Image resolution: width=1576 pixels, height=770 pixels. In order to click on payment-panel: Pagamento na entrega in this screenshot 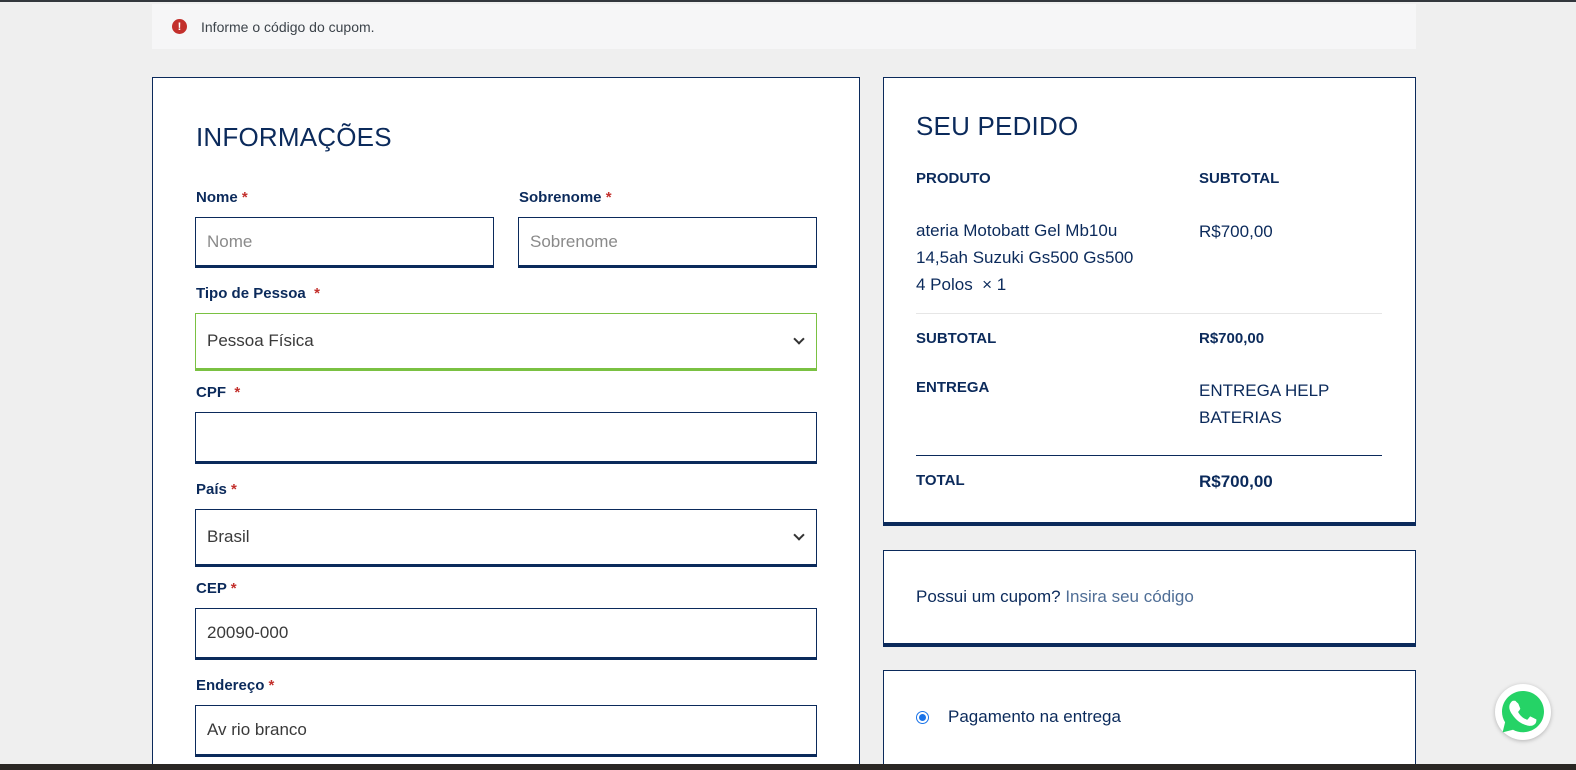, I will do `click(1149, 720)`.